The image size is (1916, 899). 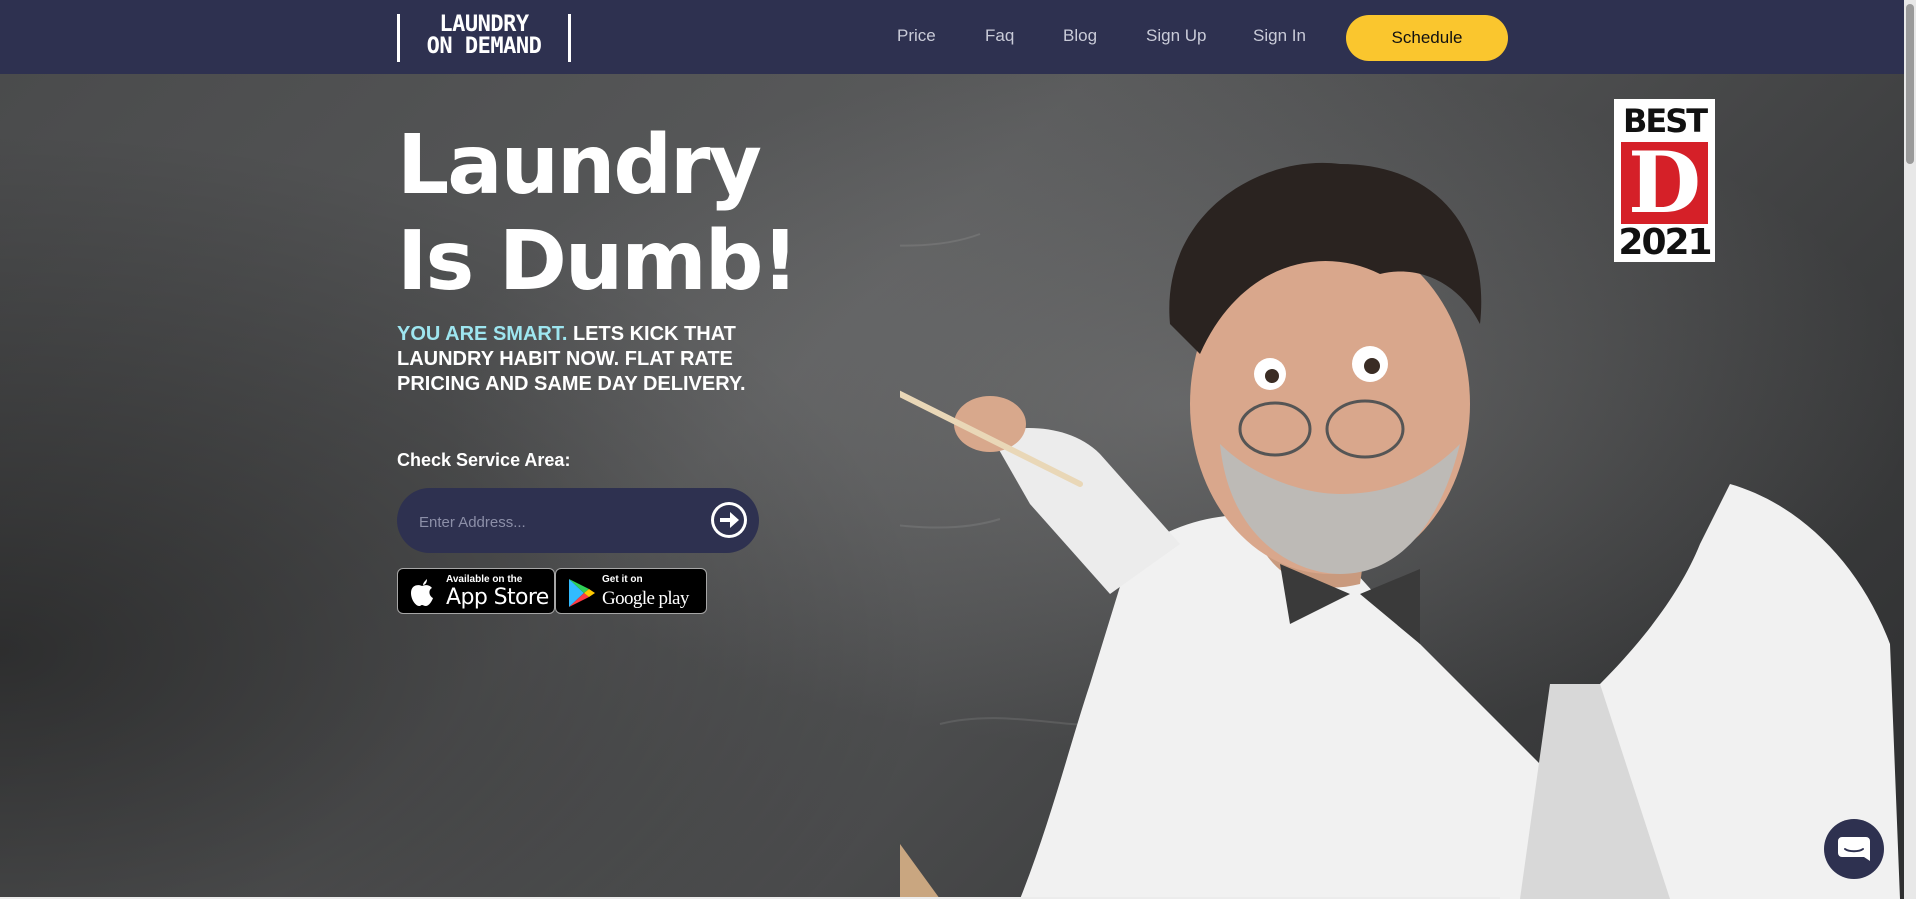 I want to click on google-play-button: Get it on Google play, so click(x=631, y=591).